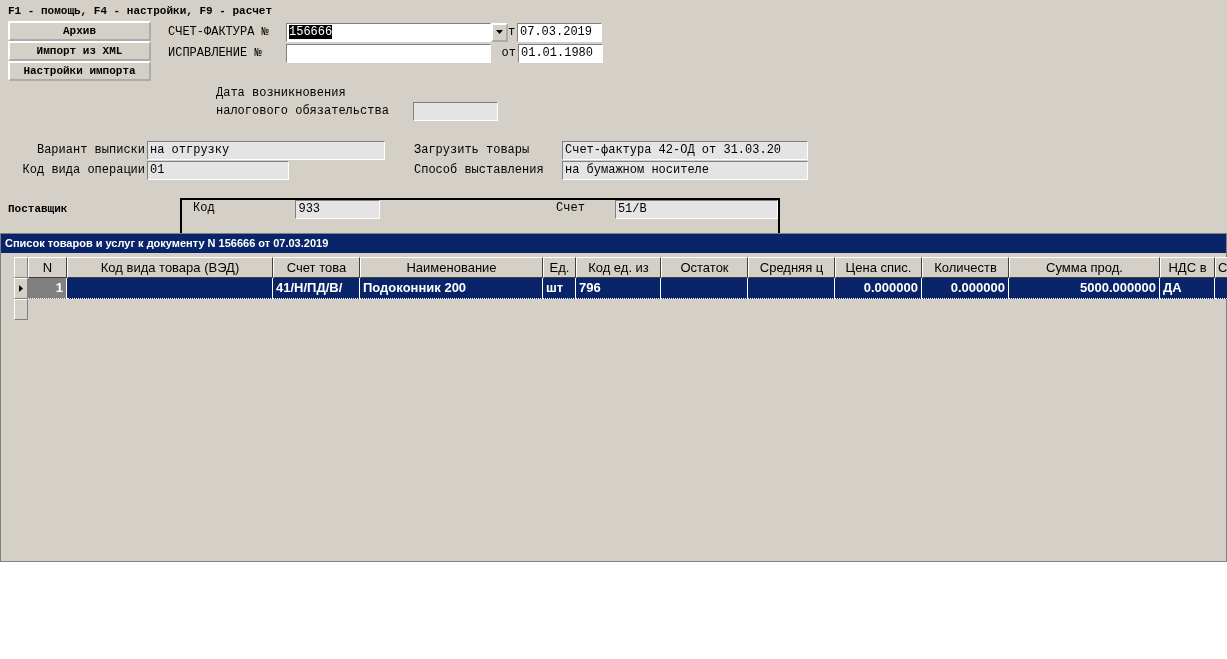  I want to click on field-label: Код вида операции, so click(83, 170).